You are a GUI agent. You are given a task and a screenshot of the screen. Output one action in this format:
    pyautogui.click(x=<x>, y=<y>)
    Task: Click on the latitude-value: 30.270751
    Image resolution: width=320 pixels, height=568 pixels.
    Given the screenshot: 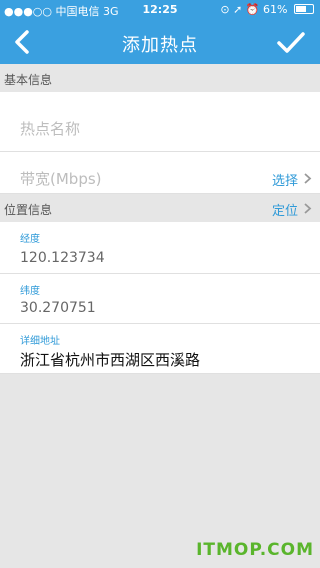 What is the action you would take?
    pyautogui.click(x=58, y=308)
    